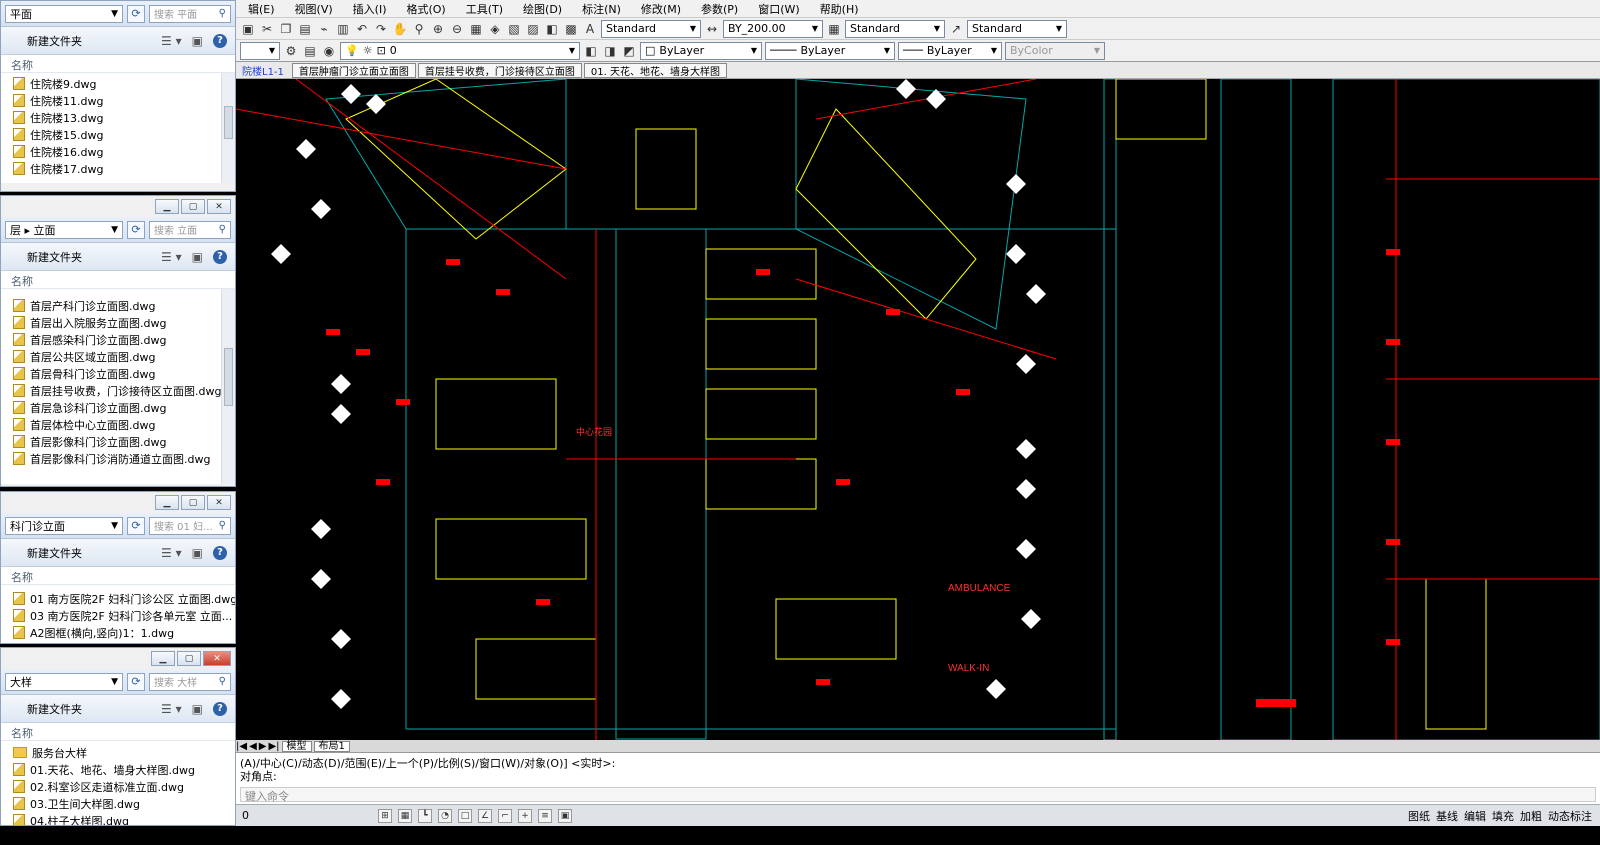 This screenshot has height=845, width=1600. I want to click on osnap-icon: □, so click(465, 815).